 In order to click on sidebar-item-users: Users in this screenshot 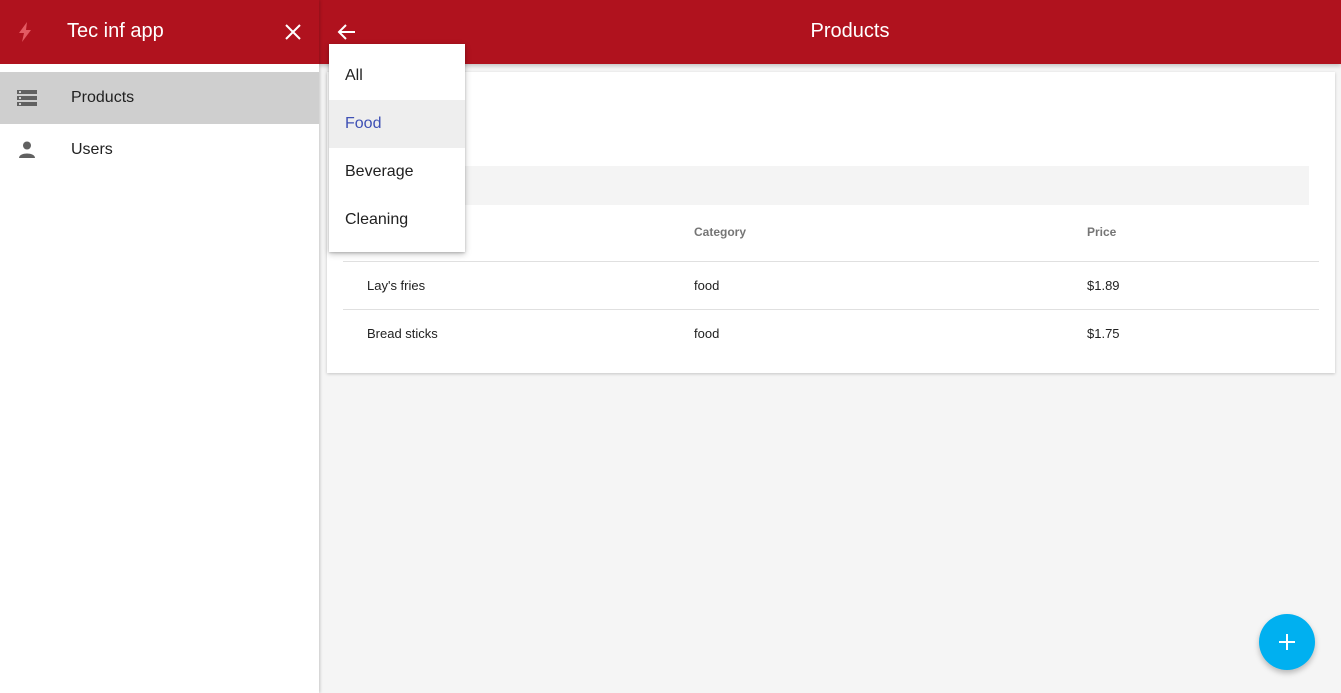, I will do `click(159, 150)`.